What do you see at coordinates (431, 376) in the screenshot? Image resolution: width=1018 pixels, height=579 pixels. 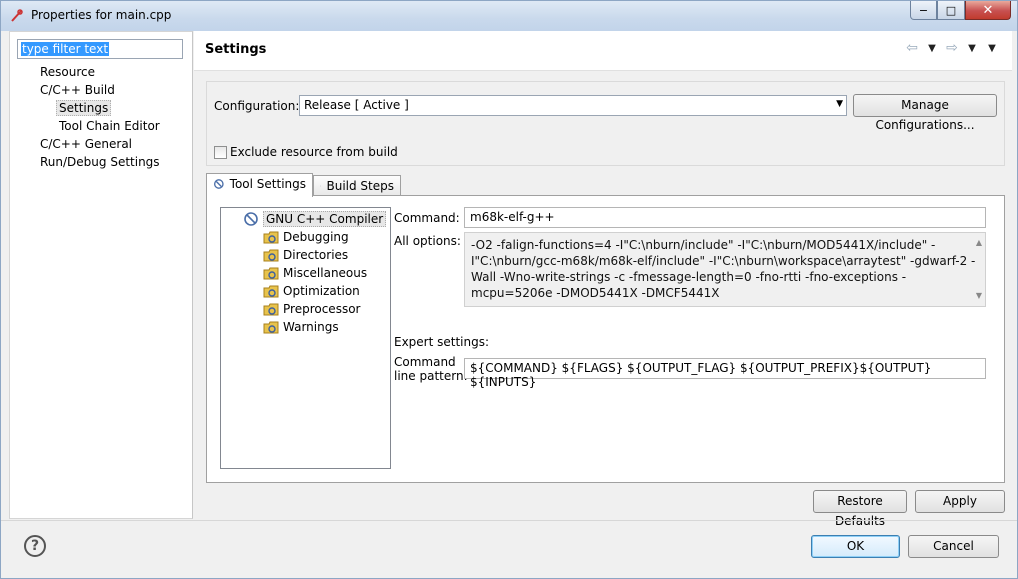 I see `command-line-pattern-label-2: line pattern:` at bounding box center [431, 376].